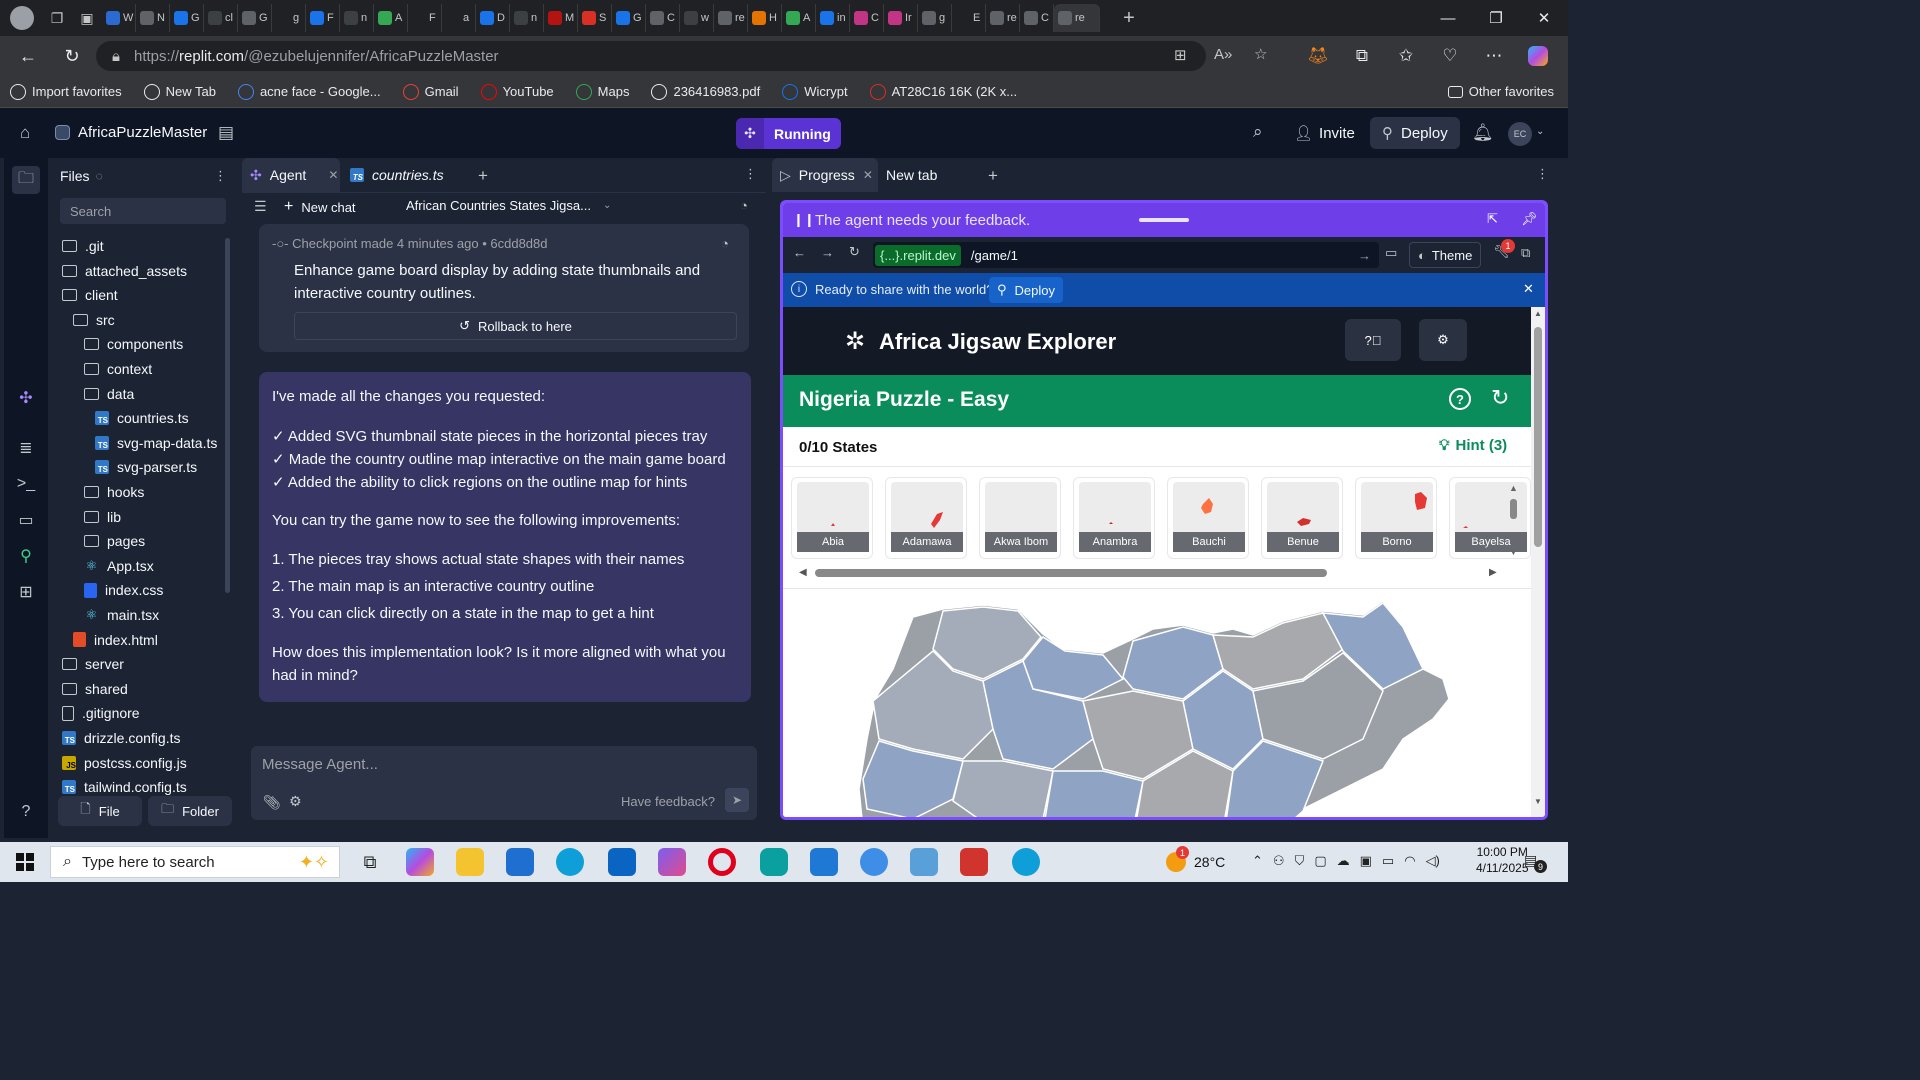 This screenshot has width=1920, height=1080. Describe the element at coordinates (1504, 249) in the screenshot. I see `devtools-icon: 🔧︎ 1` at that location.